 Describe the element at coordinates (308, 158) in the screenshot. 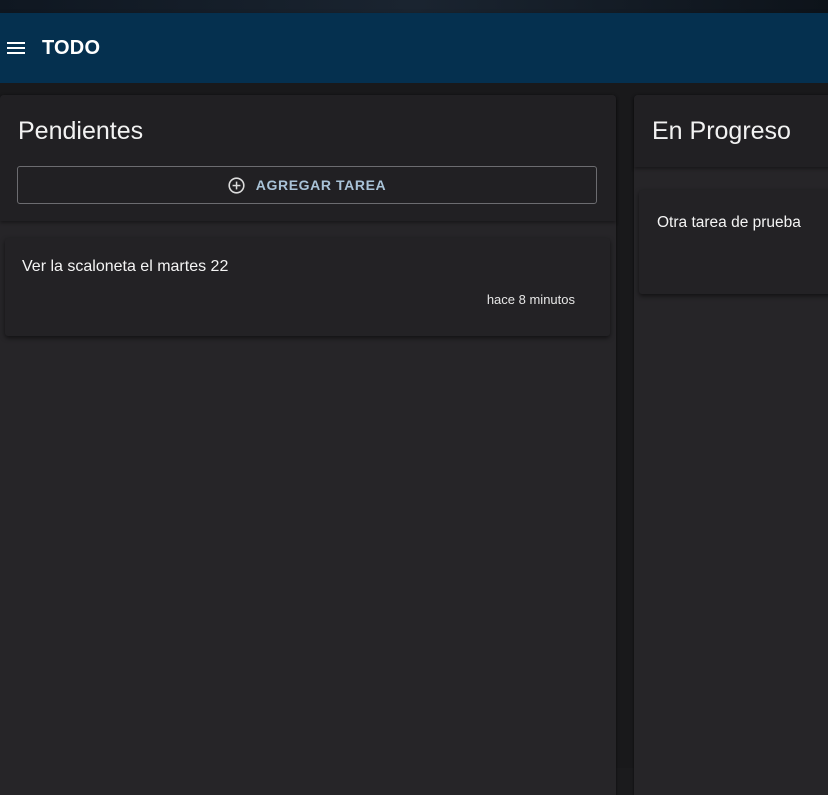

I see `column-header: Pendientes AGREGAR TAREA` at that location.